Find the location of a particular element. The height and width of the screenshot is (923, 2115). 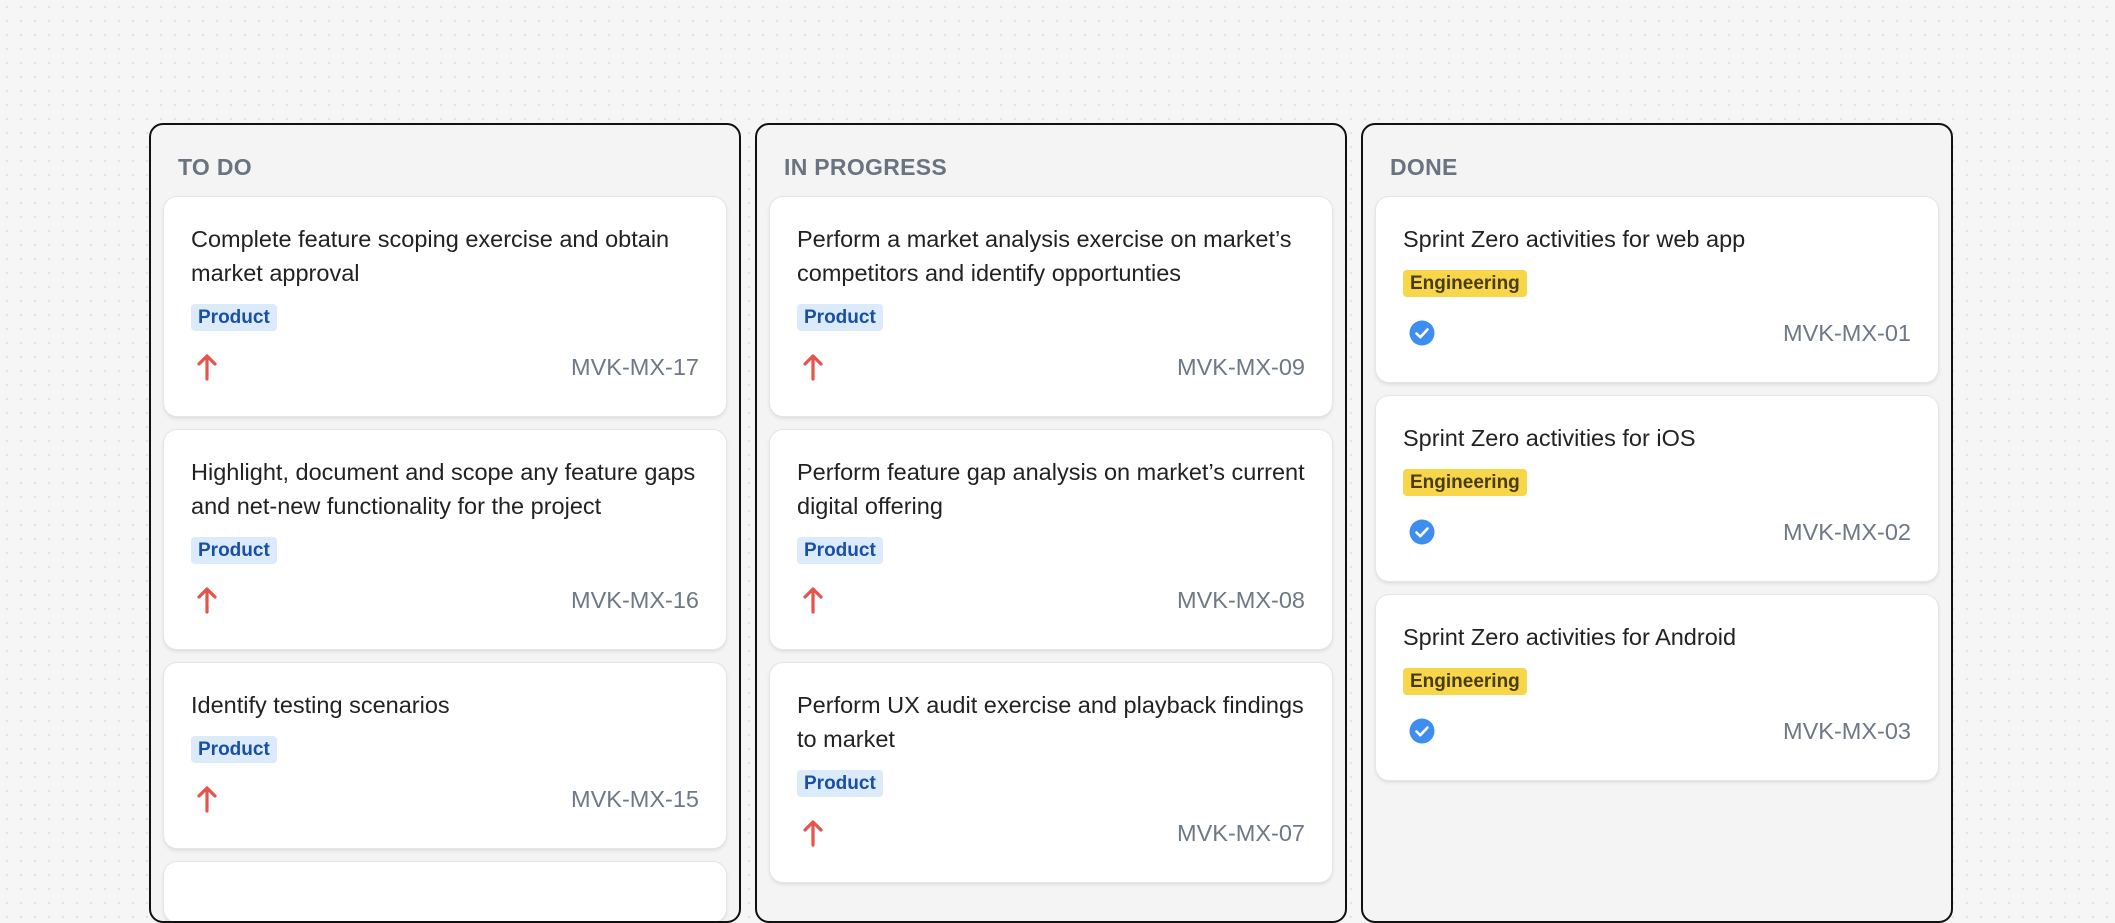

column-title: DONE is located at coordinates (1424, 167).